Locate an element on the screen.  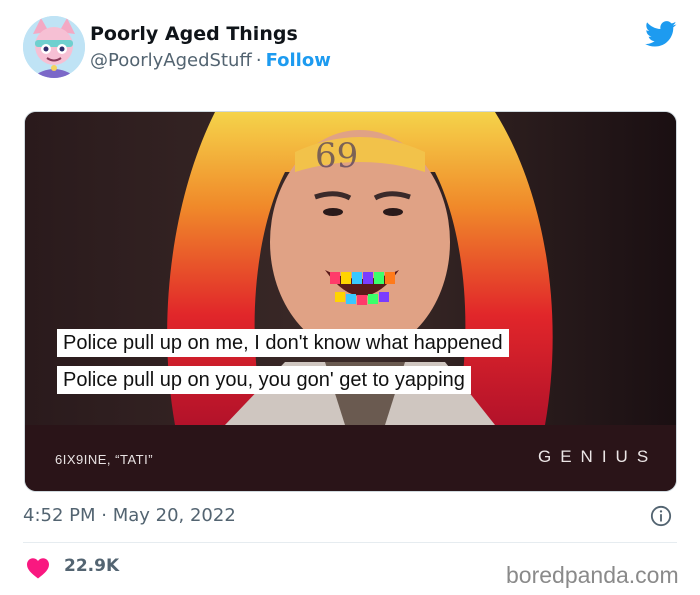
media-caption-bar: 6IX9INE, “TATI” GENIUS is located at coordinates (350, 458).